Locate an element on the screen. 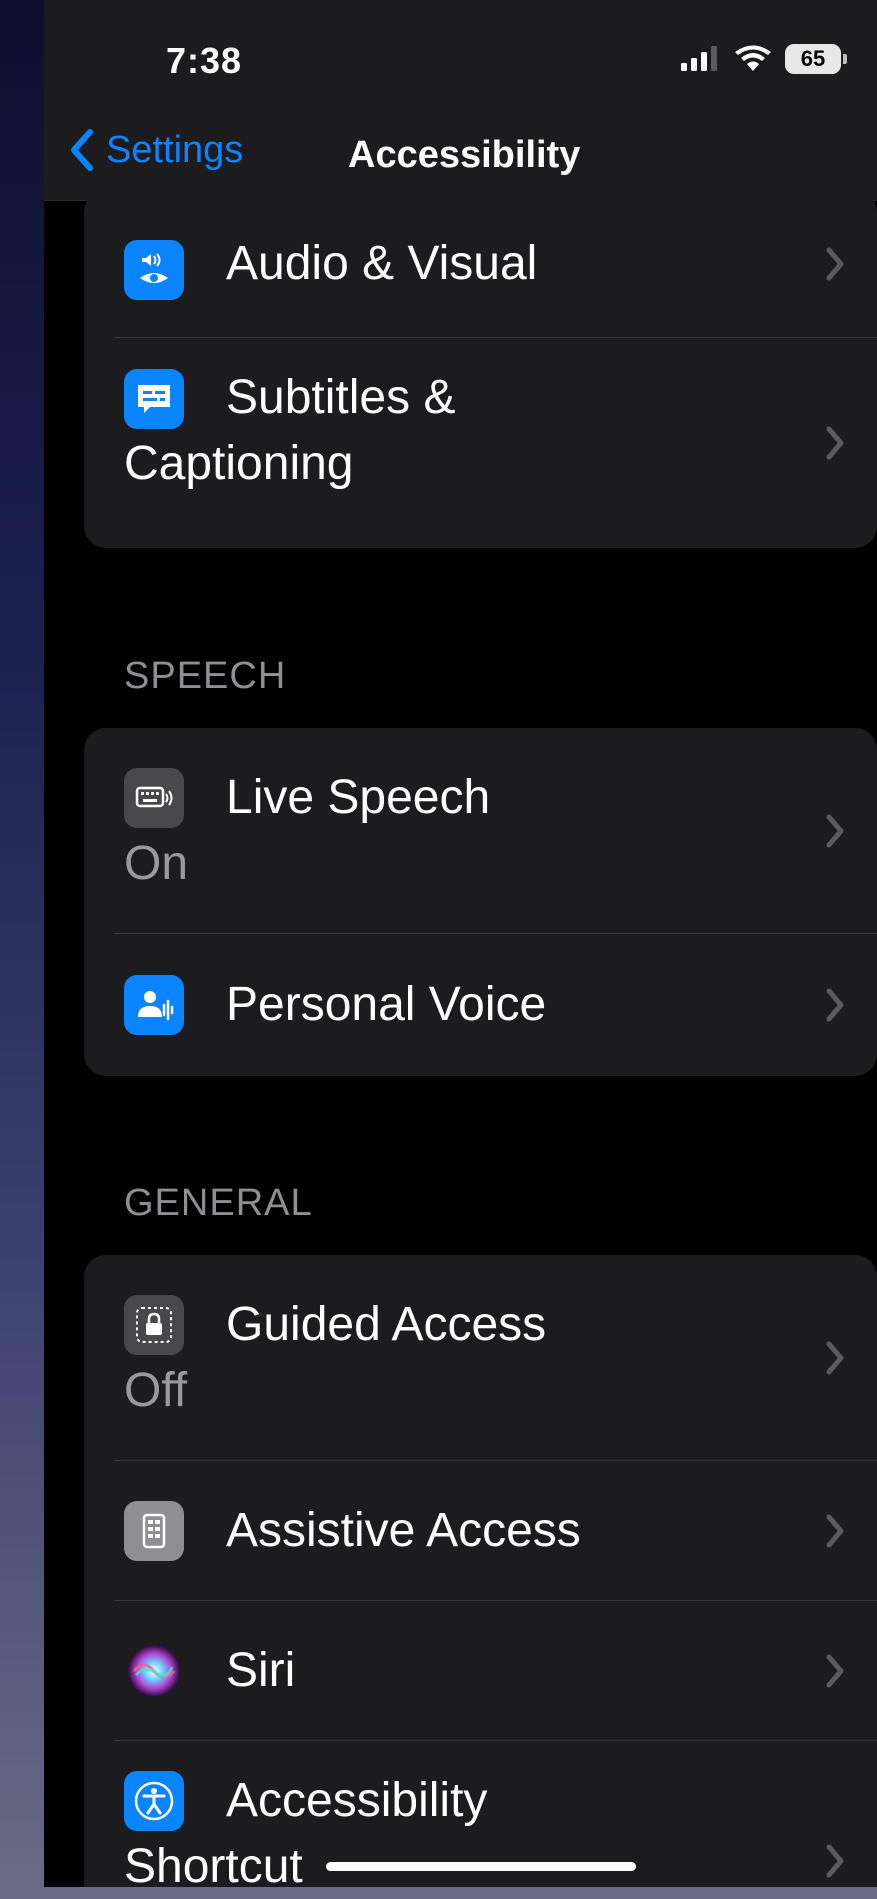 This screenshot has height=1899, width=877. back-button: Settings is located at coordinates (155, 150).